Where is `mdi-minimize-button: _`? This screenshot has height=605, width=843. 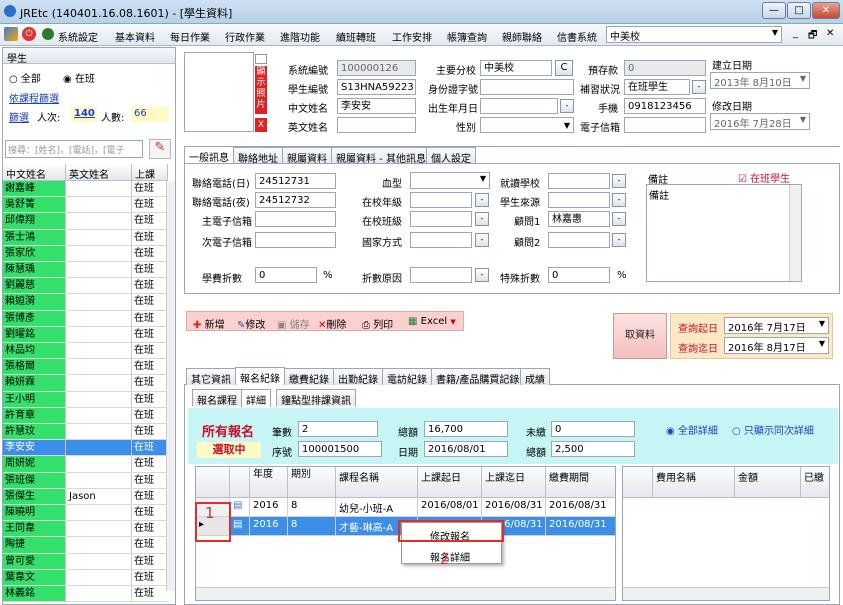
mdi-minimize-button: _ is located at coordinates (795, 33).